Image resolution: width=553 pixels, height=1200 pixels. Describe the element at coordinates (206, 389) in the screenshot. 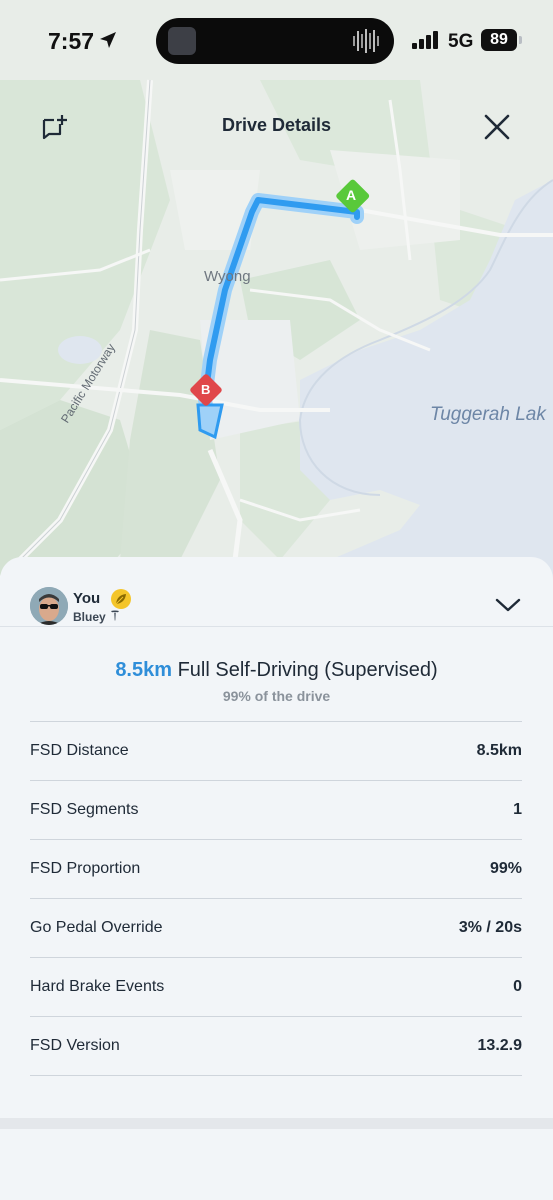

I see `end-marker-label: B` at that location.